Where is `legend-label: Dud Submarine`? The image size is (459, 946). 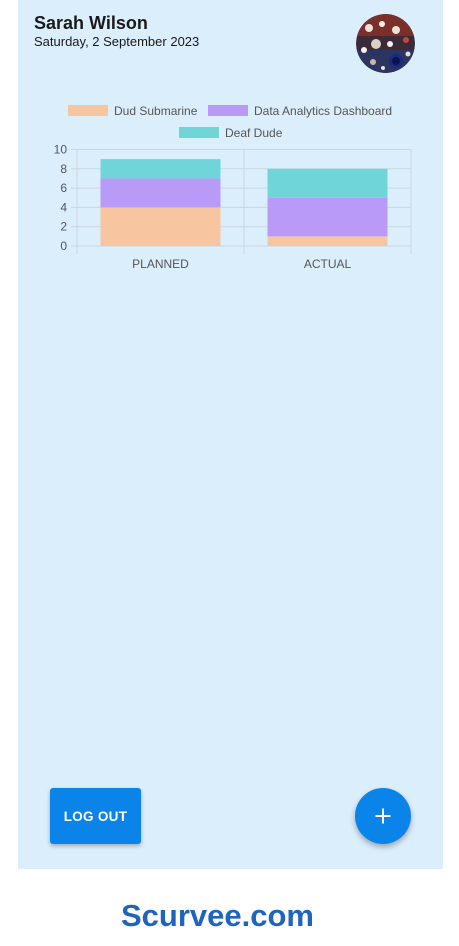
legend-label: Dud Submarine is located at coordinates (156, 111).